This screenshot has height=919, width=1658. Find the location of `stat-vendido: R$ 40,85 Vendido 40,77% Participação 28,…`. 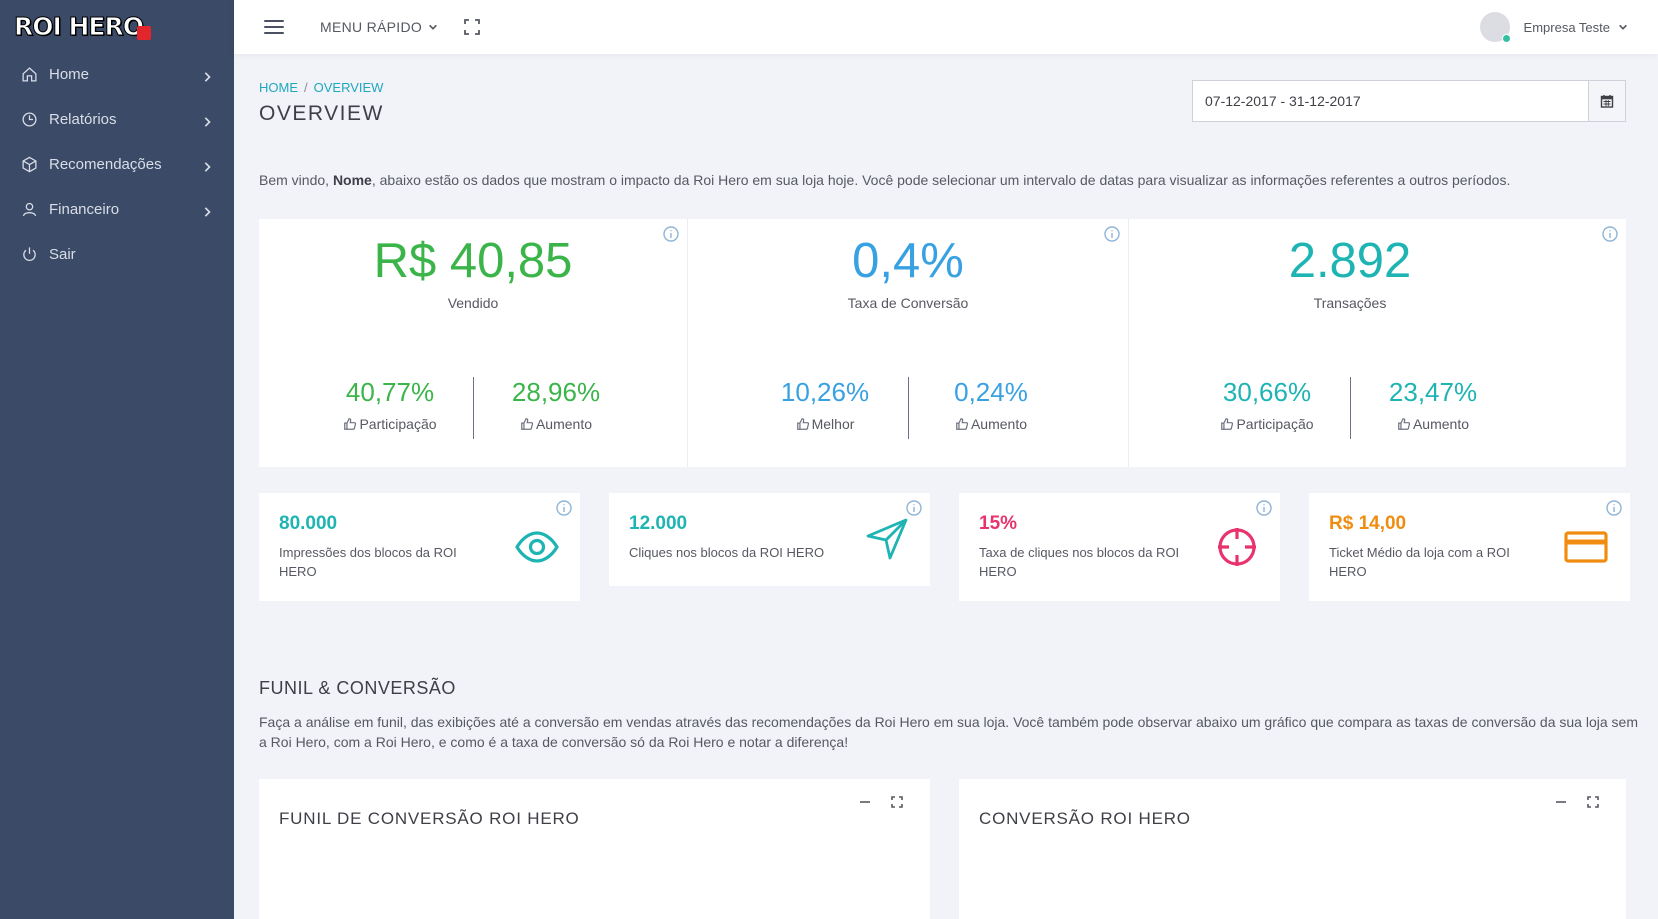

stat-vendido: R$ 40,85 Vendido 40,77% Participação 28,… is located at coordinates (473, 343).